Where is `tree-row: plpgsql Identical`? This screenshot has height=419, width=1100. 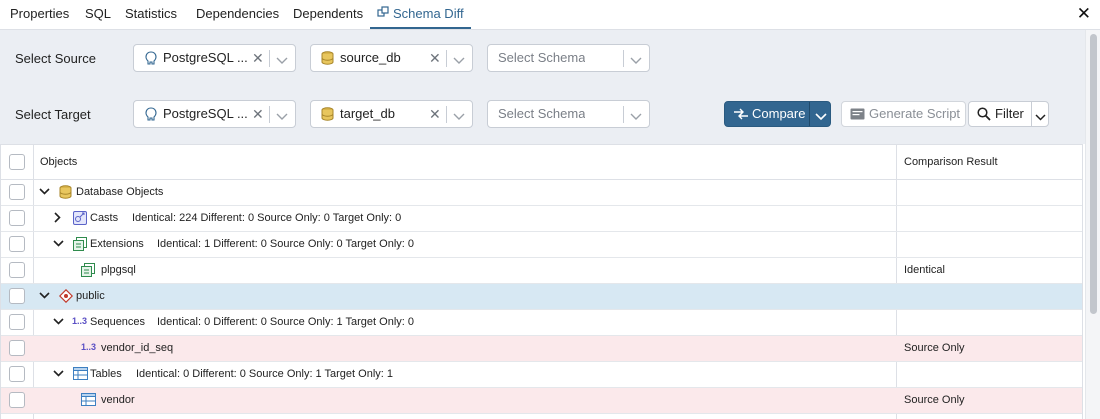
tree-row: plpgsql Identical is located at coordinates (541, 271).